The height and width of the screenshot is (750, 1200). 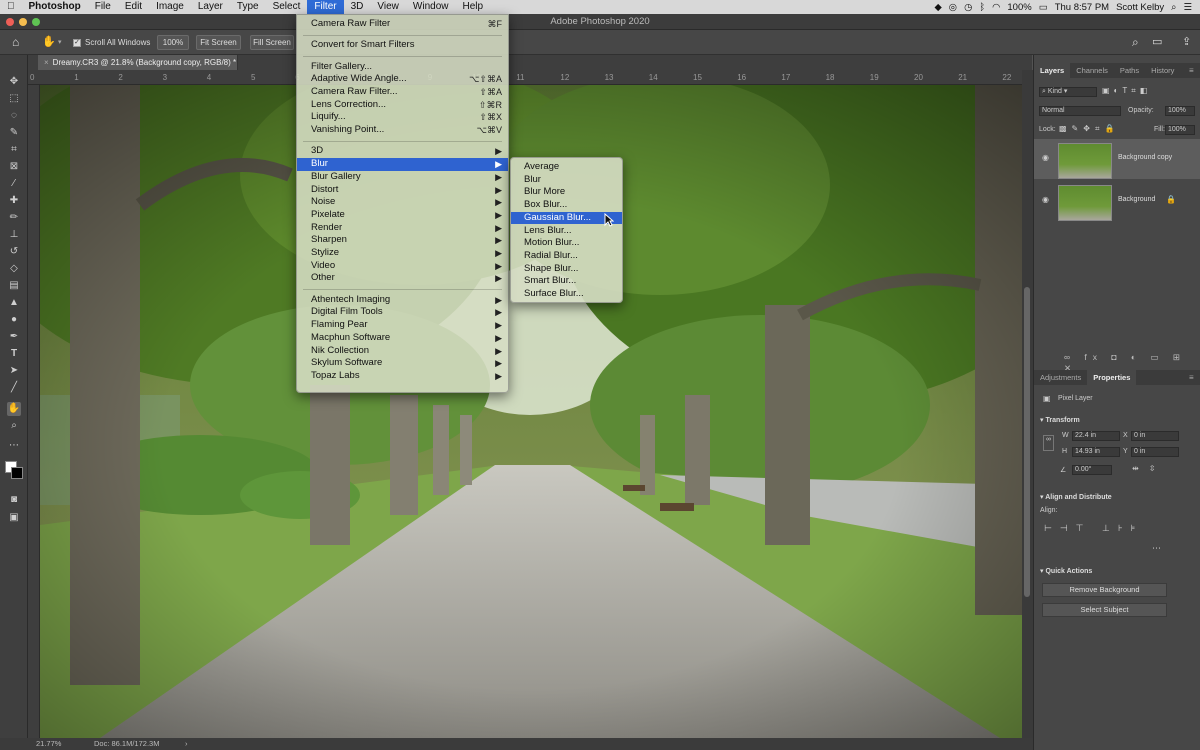 I want to click on menu-help: Help, so click(x=472, y=7).